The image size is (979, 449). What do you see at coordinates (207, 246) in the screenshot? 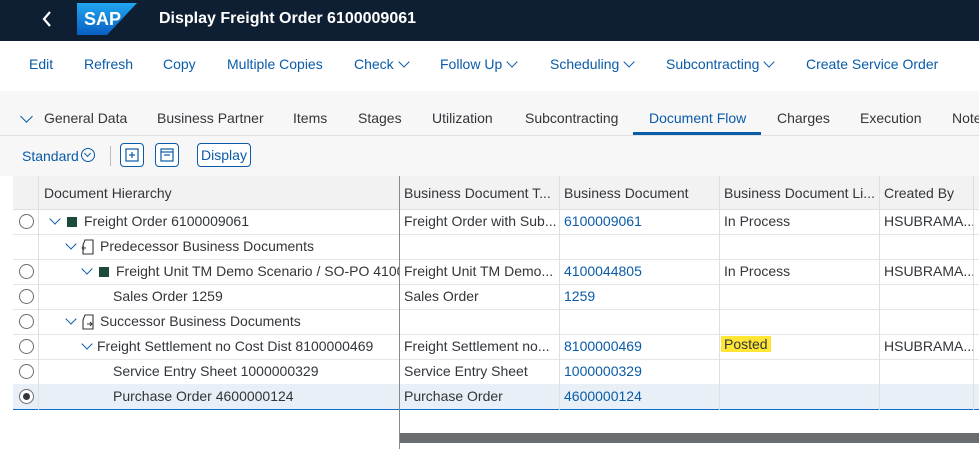
I see `hierarchy-cell: Predecessor Business Documents` at bounding box center [207, 246].